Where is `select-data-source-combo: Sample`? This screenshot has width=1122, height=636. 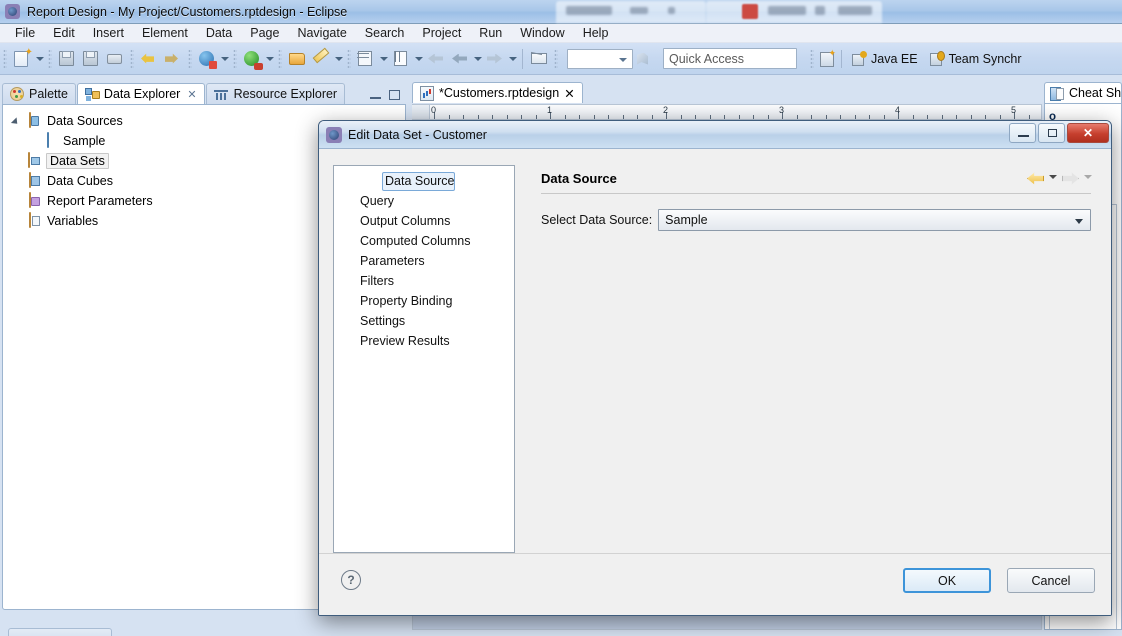
select-data-source-combo: Sample is located at coordinates (874, 220).